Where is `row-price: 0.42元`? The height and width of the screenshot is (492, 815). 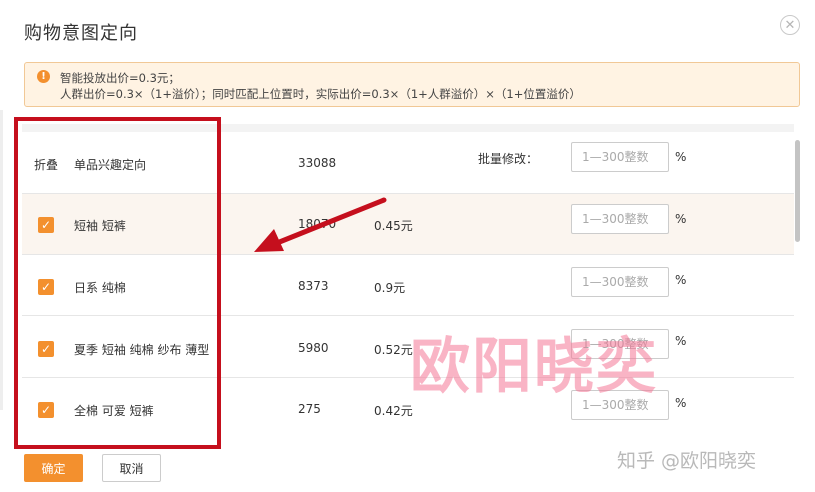
row-price: 0.42元 is located at coordinates (393, 411).